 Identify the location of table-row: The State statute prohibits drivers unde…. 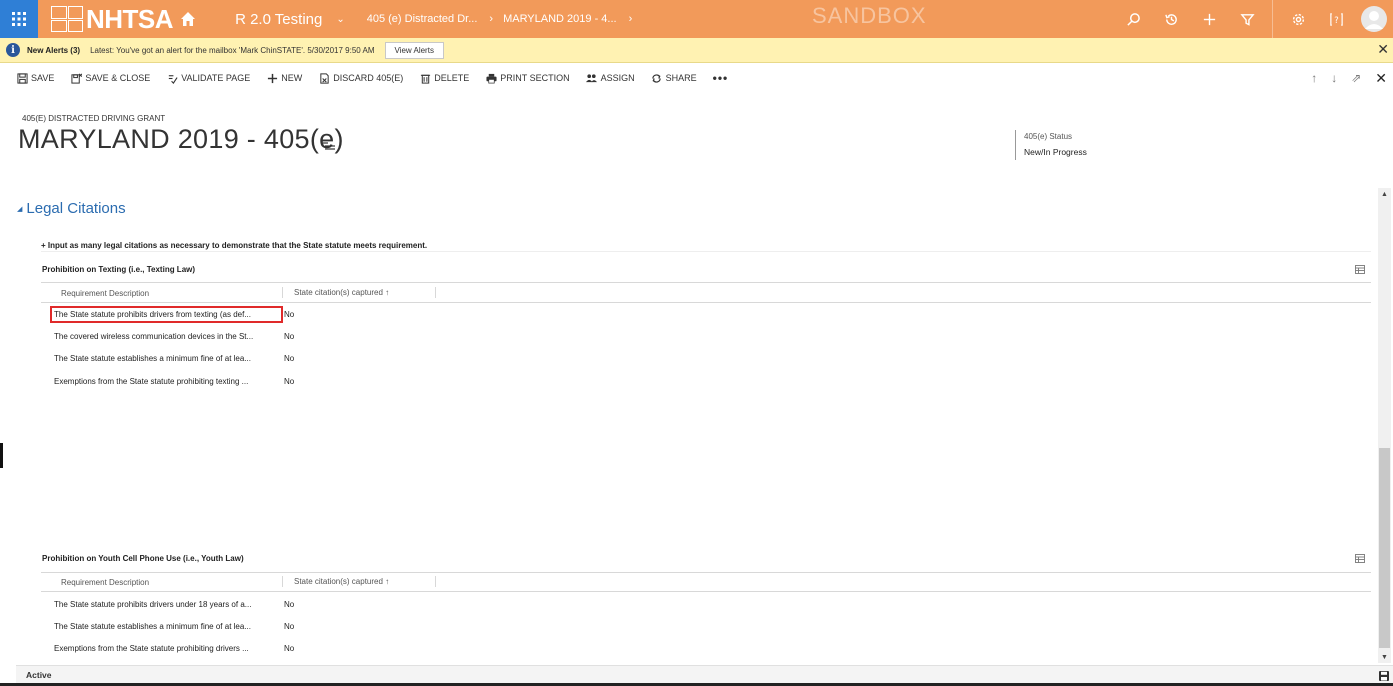
(341, 605).